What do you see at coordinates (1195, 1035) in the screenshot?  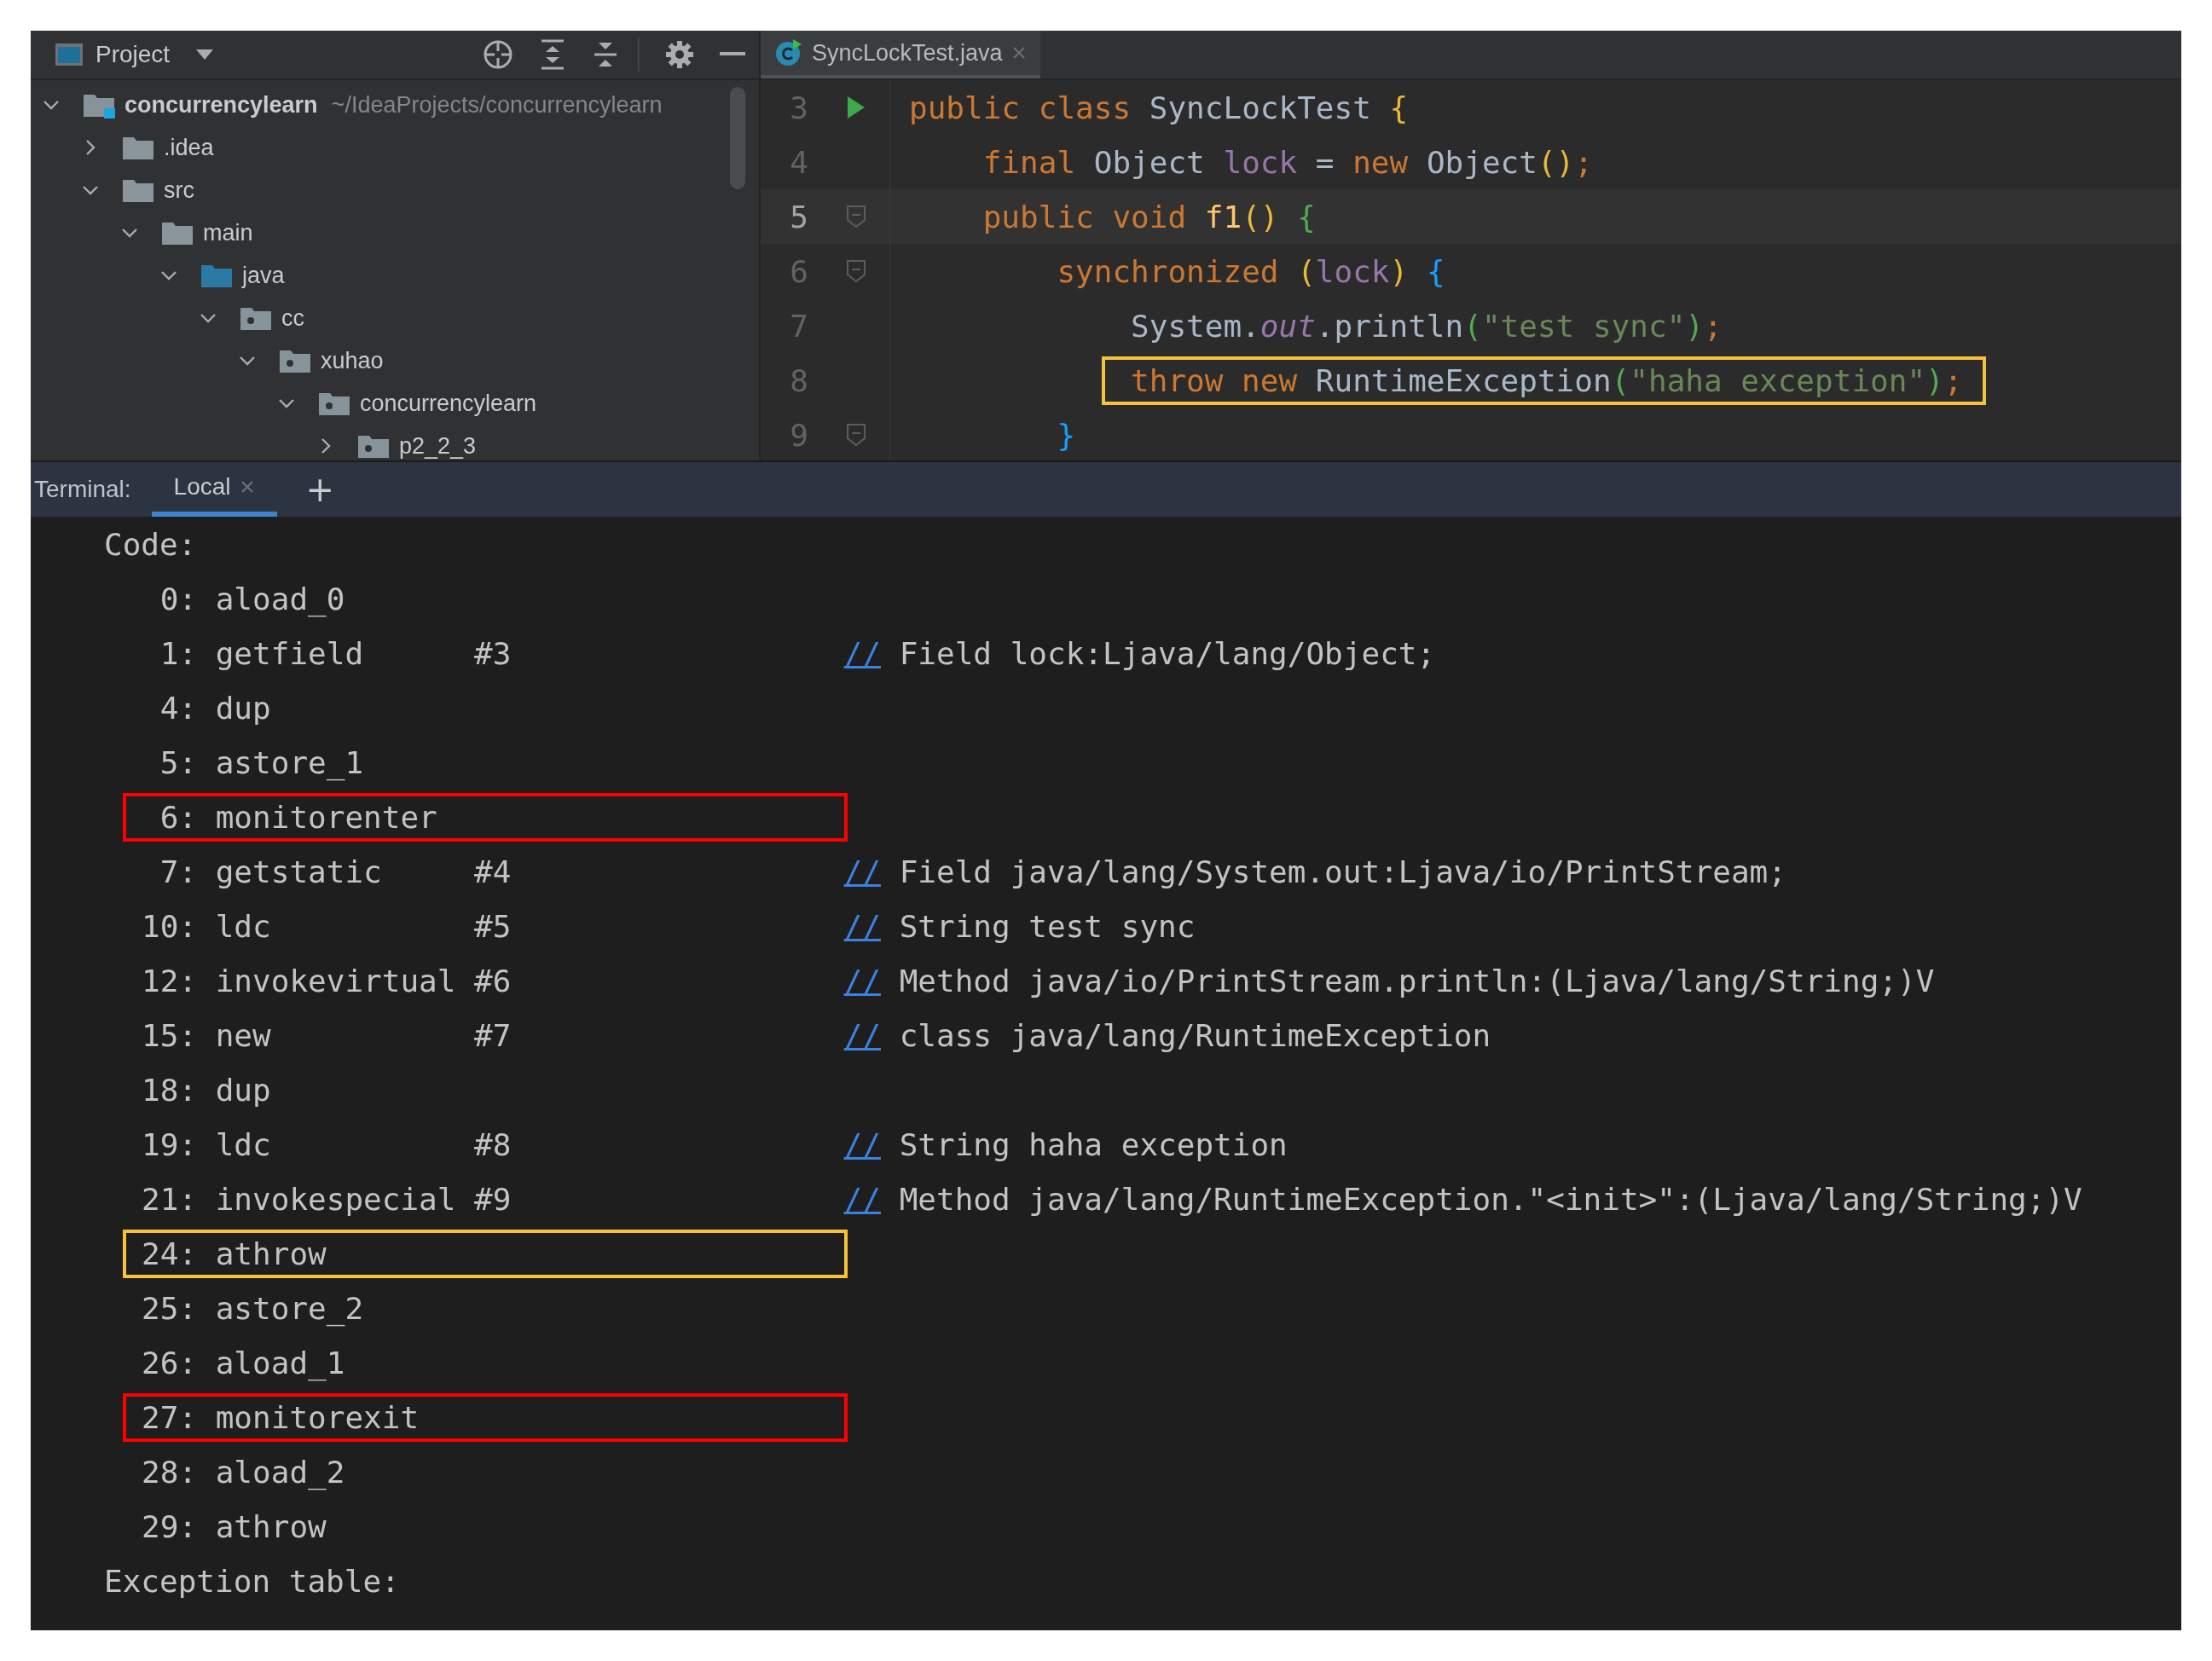 I see `bytecode-comment: class java/lang/RuntimeException` at bounding box center [1195, 1035].